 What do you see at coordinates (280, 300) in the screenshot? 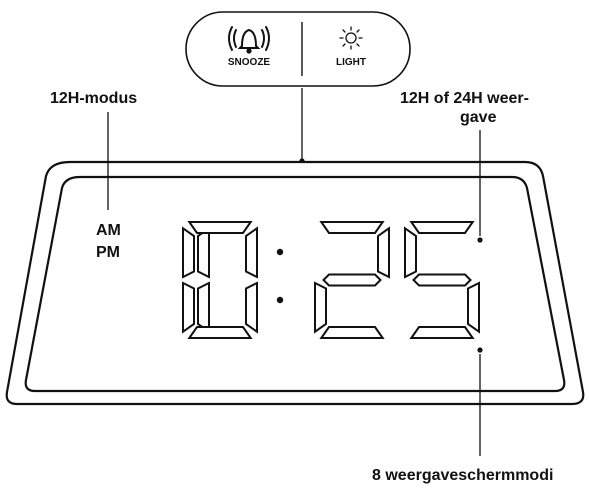
I see `colon-dot-bottom` at bounding box center [280, 300].